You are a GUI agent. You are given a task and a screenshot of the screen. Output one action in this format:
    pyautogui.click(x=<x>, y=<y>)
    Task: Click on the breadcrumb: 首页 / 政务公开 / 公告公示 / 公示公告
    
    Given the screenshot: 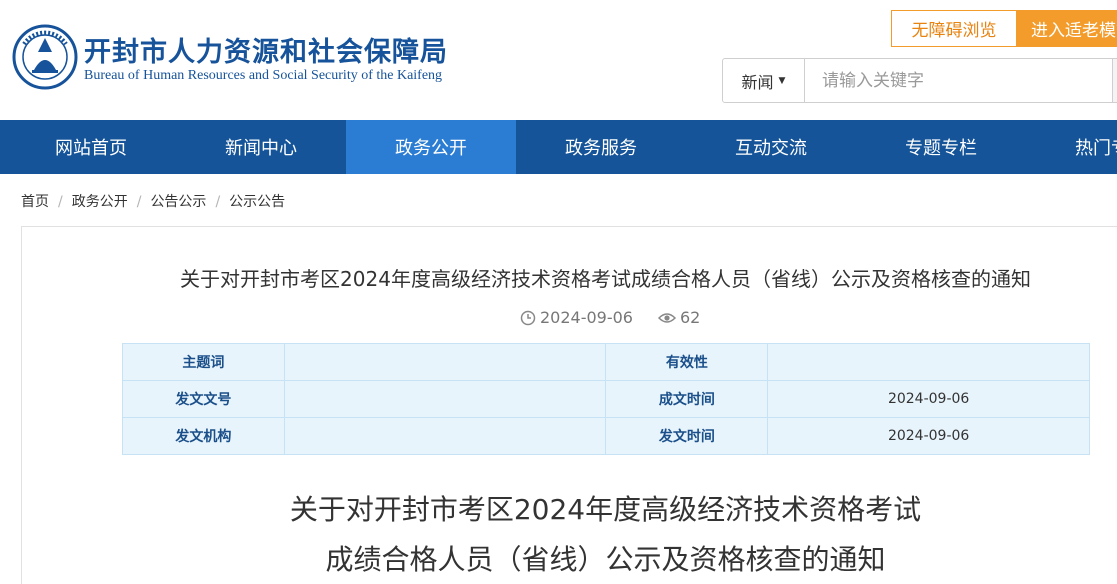 What is the action you would take?
    pyautogui.click(x=153, y=201)
    